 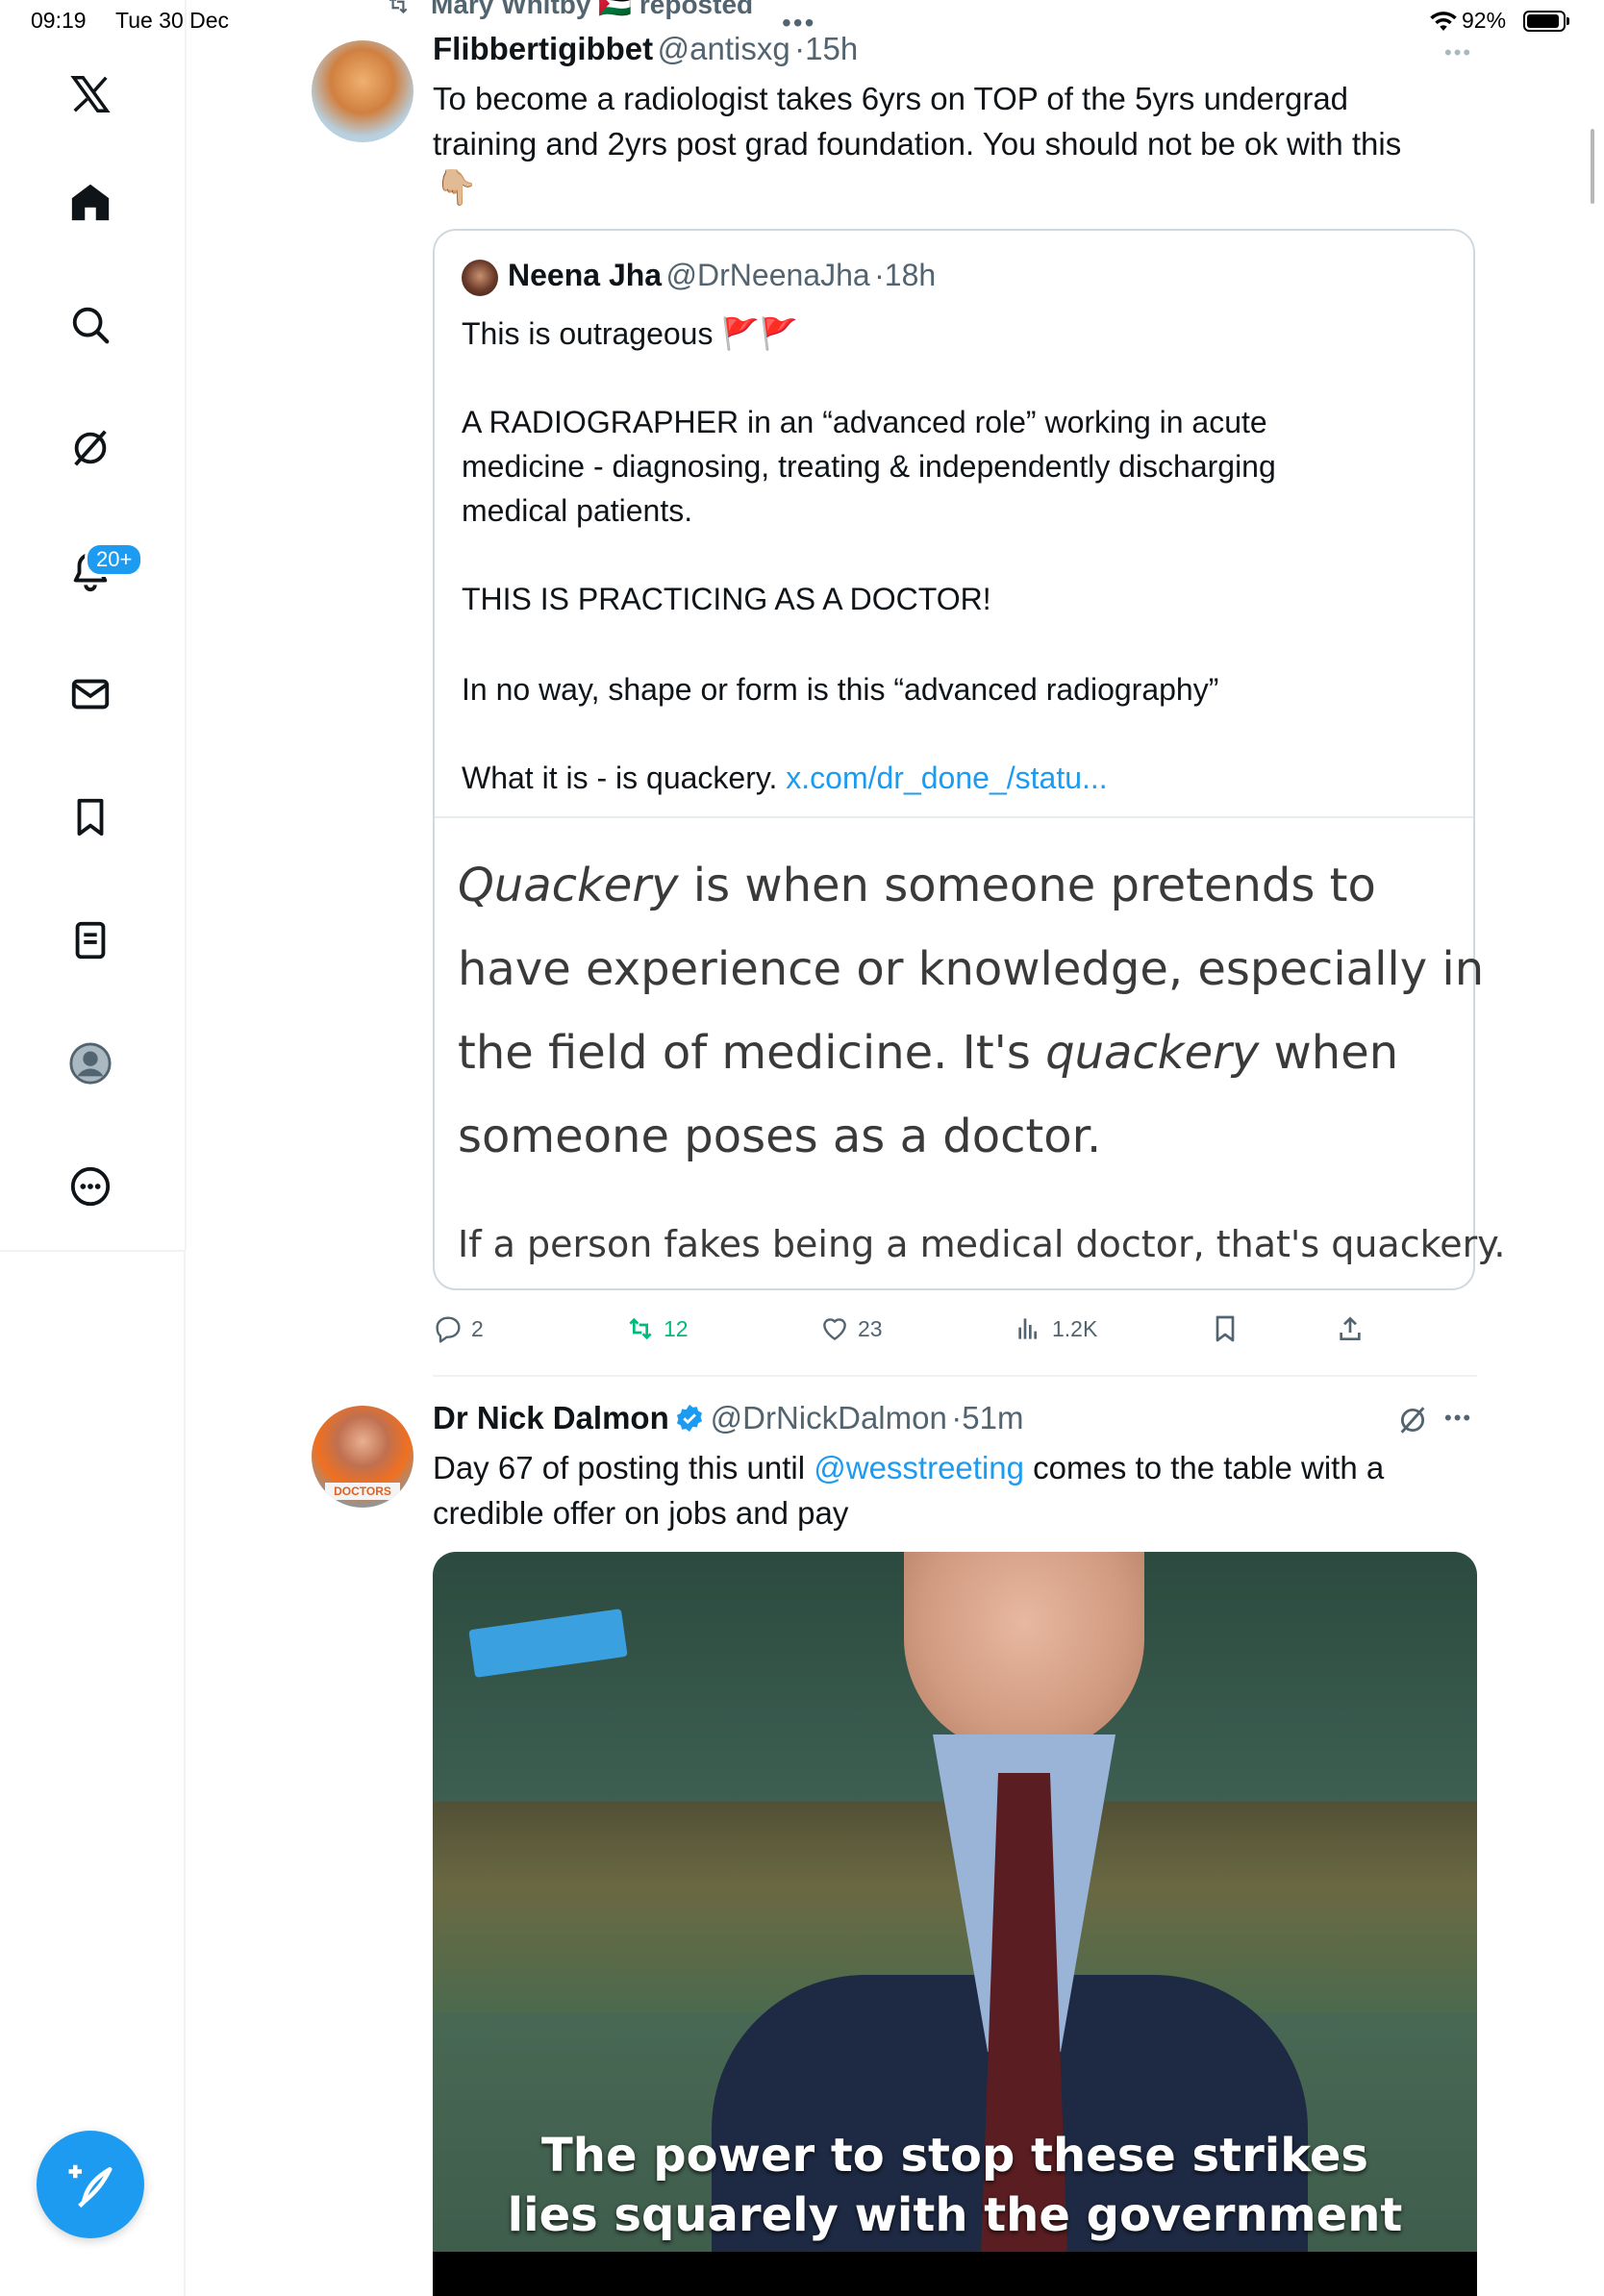 What do you see at coordinates (585, 275) in the screenshot?
I see `quote-author-name: Neena Jha` at bounding box center [585, 275].